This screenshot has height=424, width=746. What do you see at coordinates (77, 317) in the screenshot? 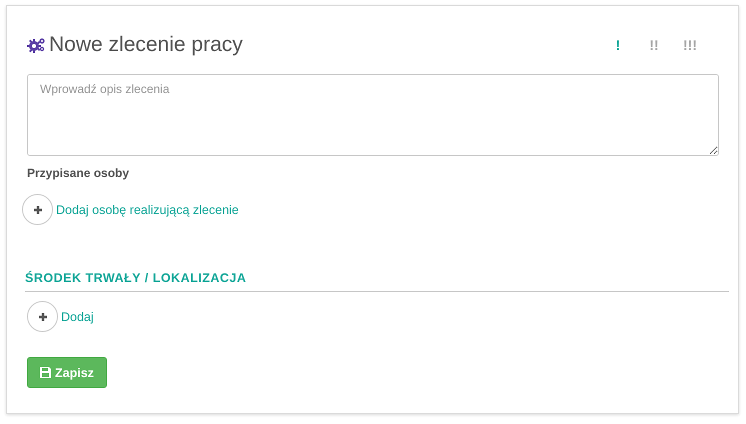
I see `add-link: Dodaj` at bounding box center [77, 317].